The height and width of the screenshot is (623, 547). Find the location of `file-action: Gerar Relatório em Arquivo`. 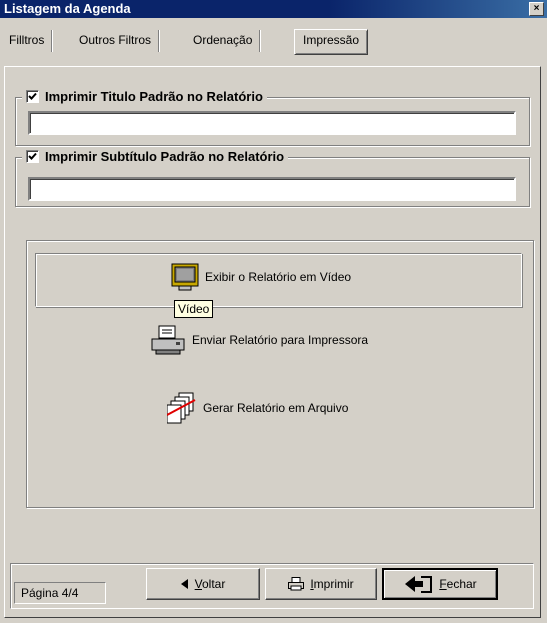

file-action: Gerar Relatório em Arquivo is located at coordinates (257, 408).